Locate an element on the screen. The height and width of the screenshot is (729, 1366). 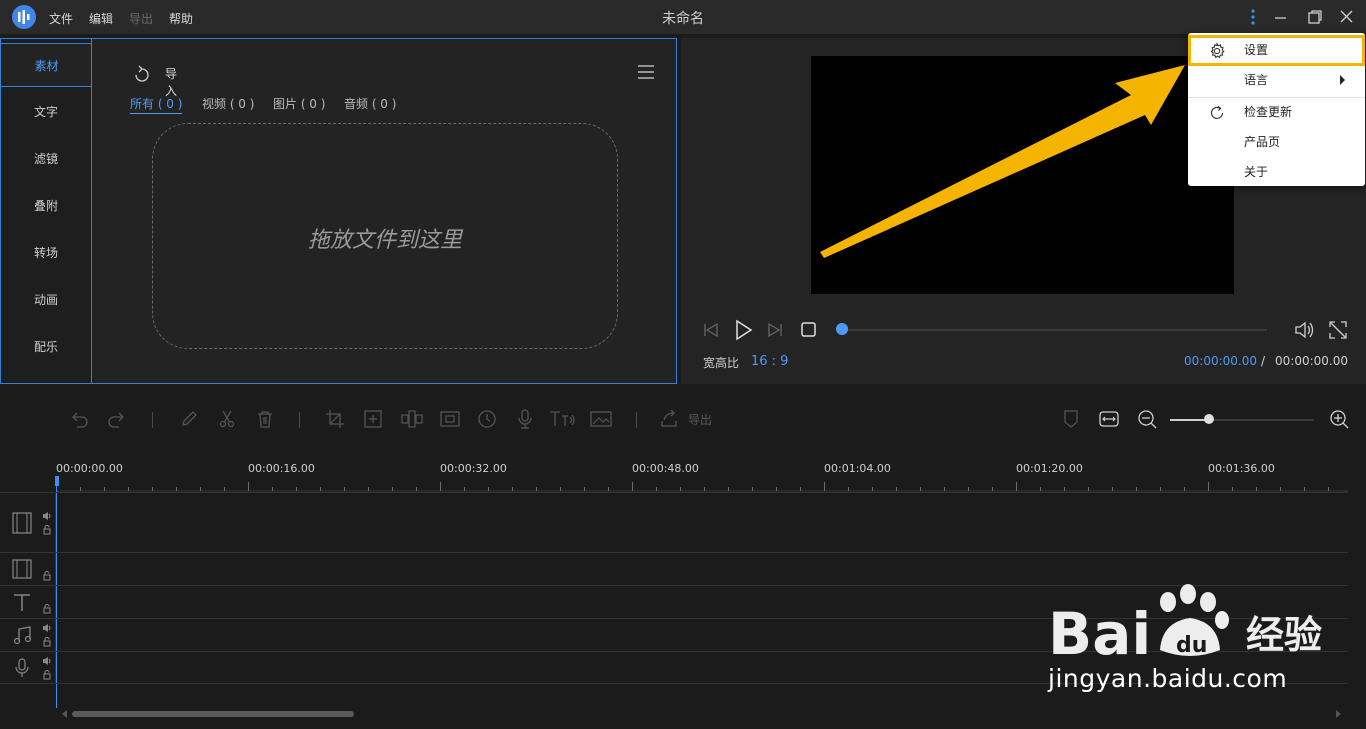
scroll-left-icon is located at coordinates (64, 714).